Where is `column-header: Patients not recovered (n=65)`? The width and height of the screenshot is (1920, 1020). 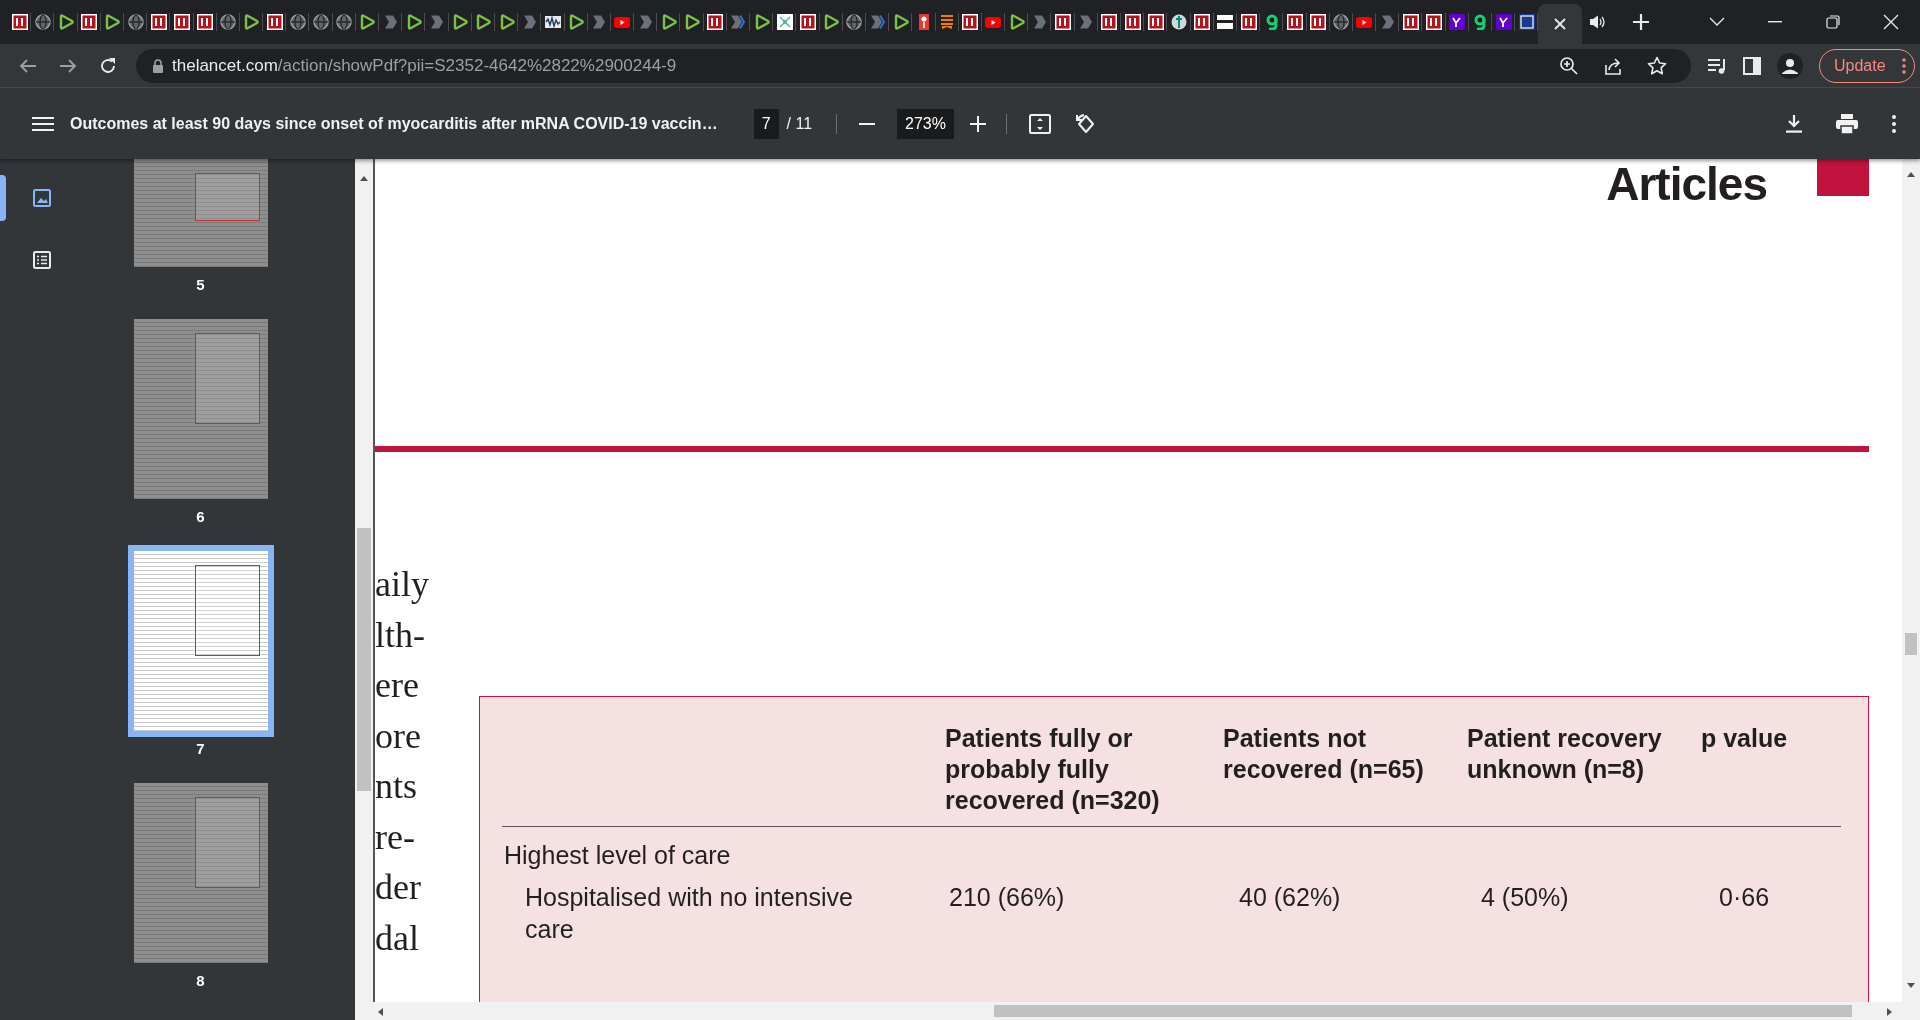 column-header: Patients not recovered (n=65) is located at coordinates (1324, 754).